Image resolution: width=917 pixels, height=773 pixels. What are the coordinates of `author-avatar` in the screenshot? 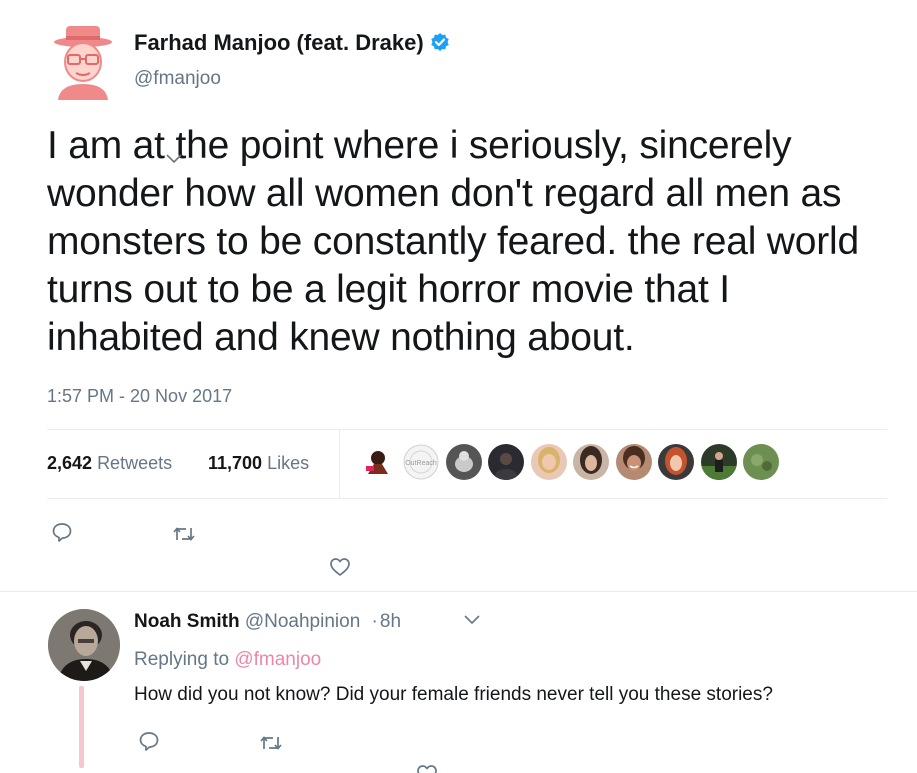 It's located at (83, 61).